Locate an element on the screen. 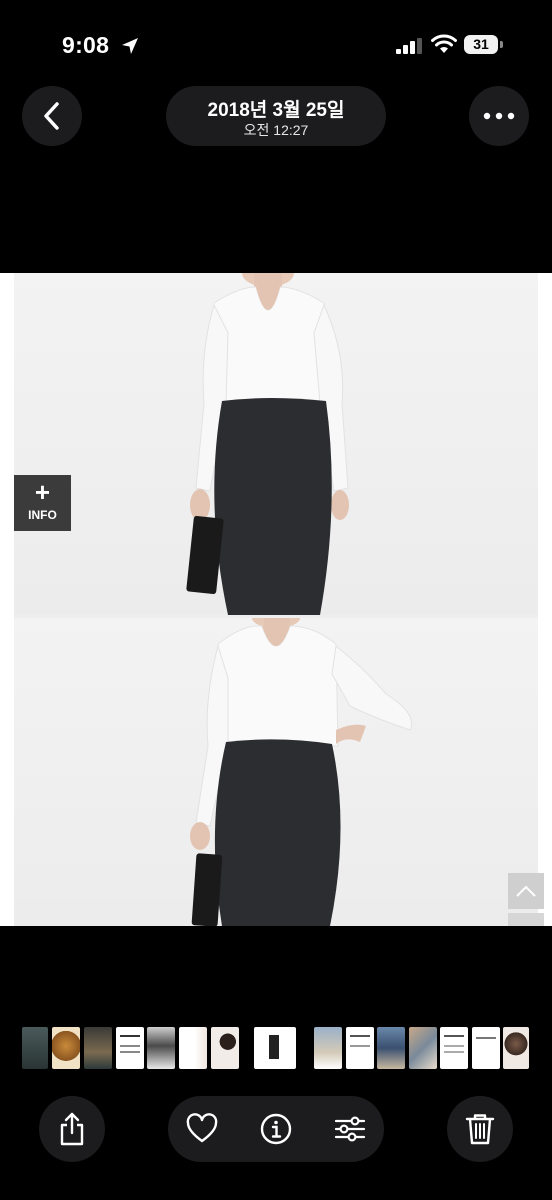  plus-icon: + is located at coordinates (42, 492).